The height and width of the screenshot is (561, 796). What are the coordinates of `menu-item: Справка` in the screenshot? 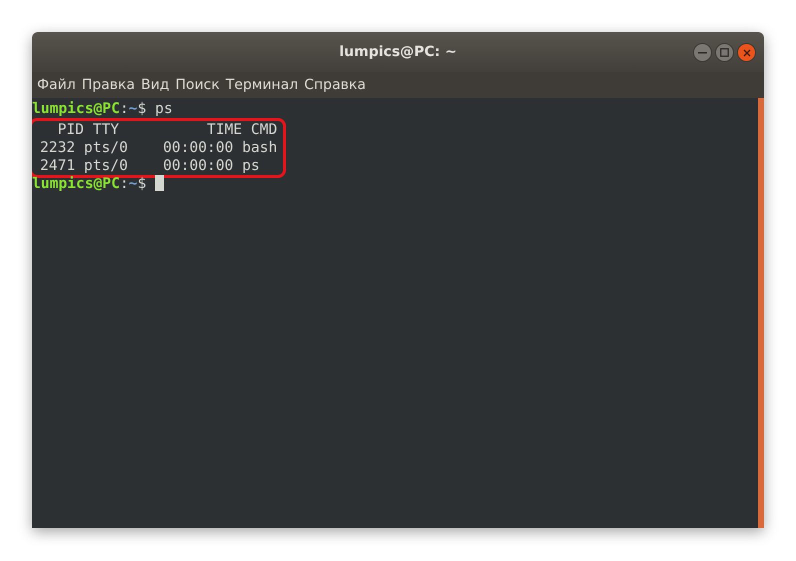 It's located at (336, 85).